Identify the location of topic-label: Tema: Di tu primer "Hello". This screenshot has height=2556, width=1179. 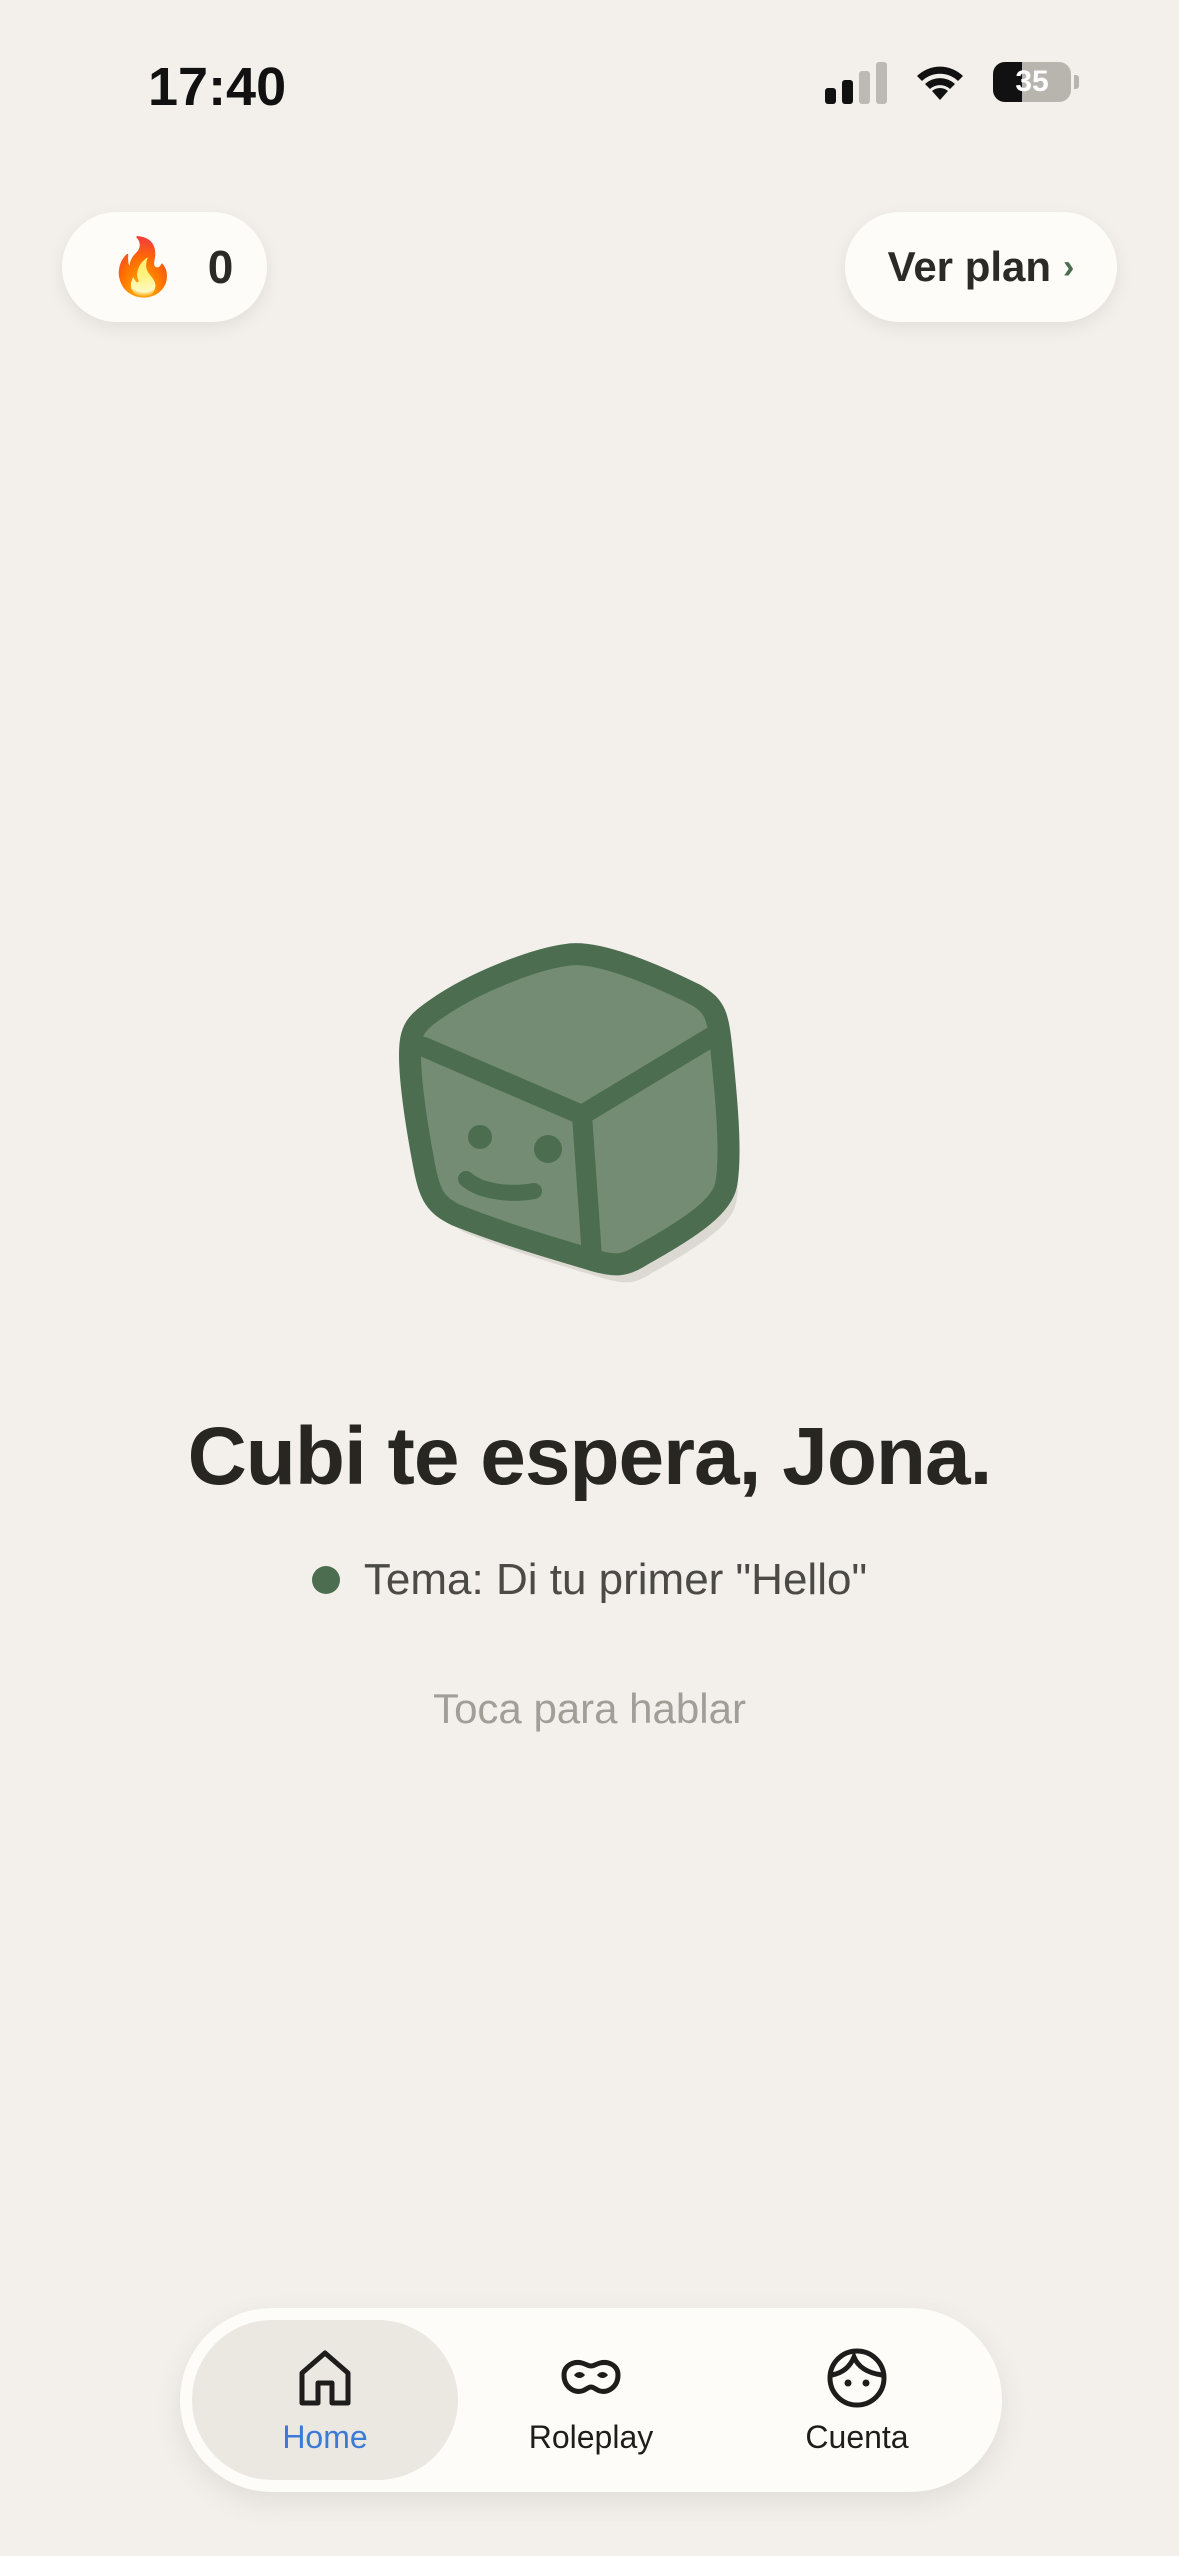
(615, 1579).